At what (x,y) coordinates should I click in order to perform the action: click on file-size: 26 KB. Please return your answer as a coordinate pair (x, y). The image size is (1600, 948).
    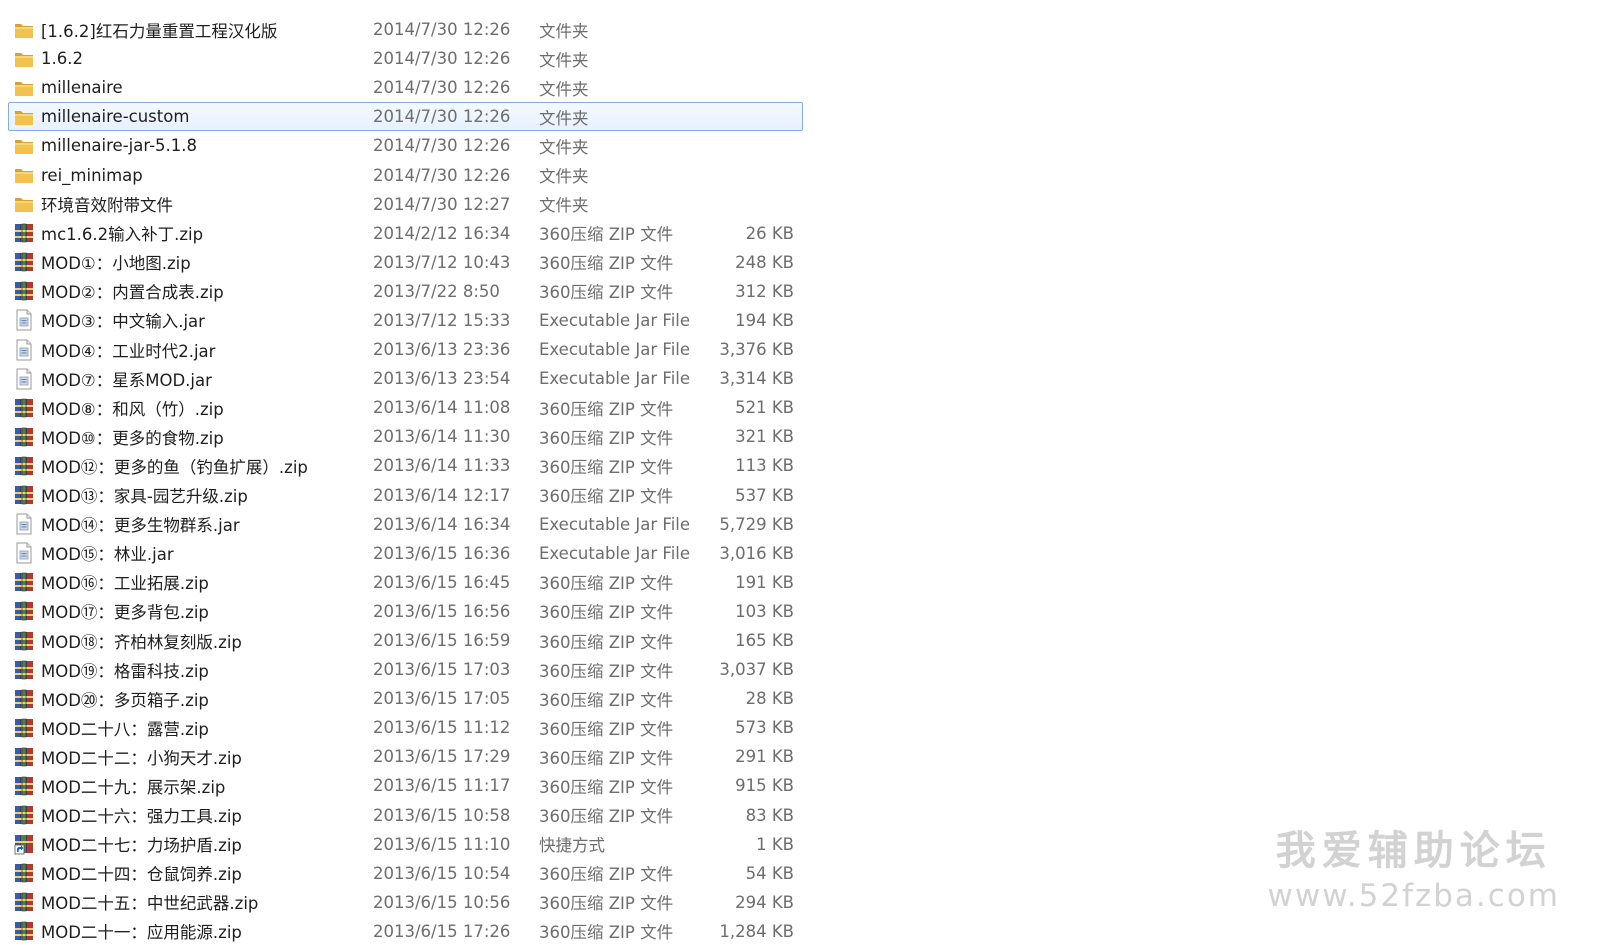
    Looking at the image, I should click on (769, 233).